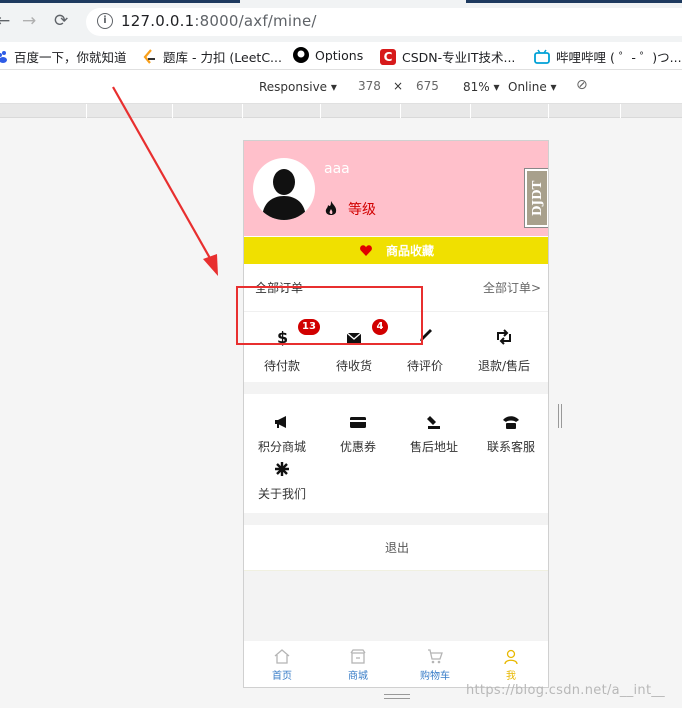  I want to click on service-after-sales-address: 售后地址, so click(434, 436).